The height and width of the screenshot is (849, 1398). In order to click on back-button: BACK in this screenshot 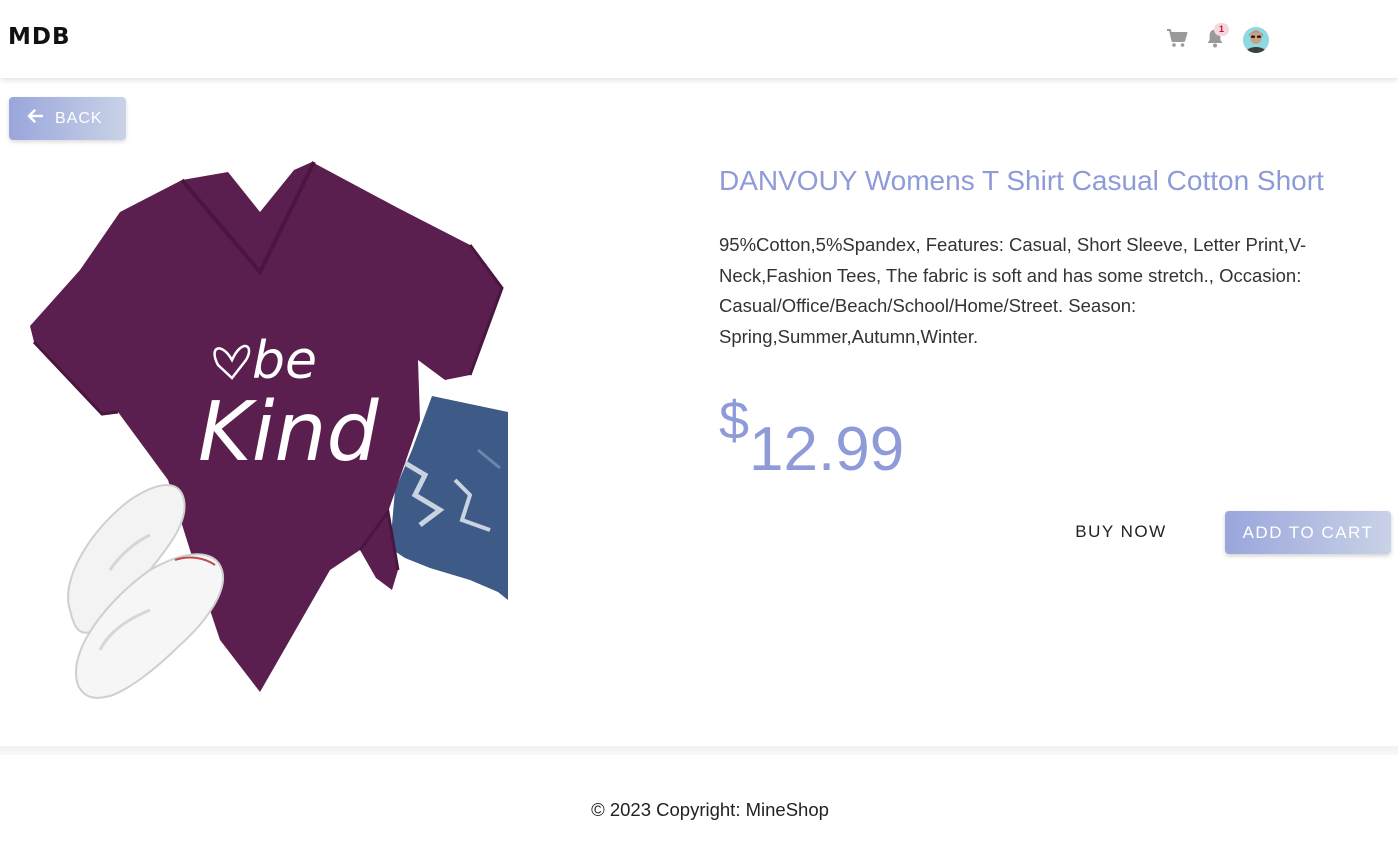, I will do `click(67, 118)`.